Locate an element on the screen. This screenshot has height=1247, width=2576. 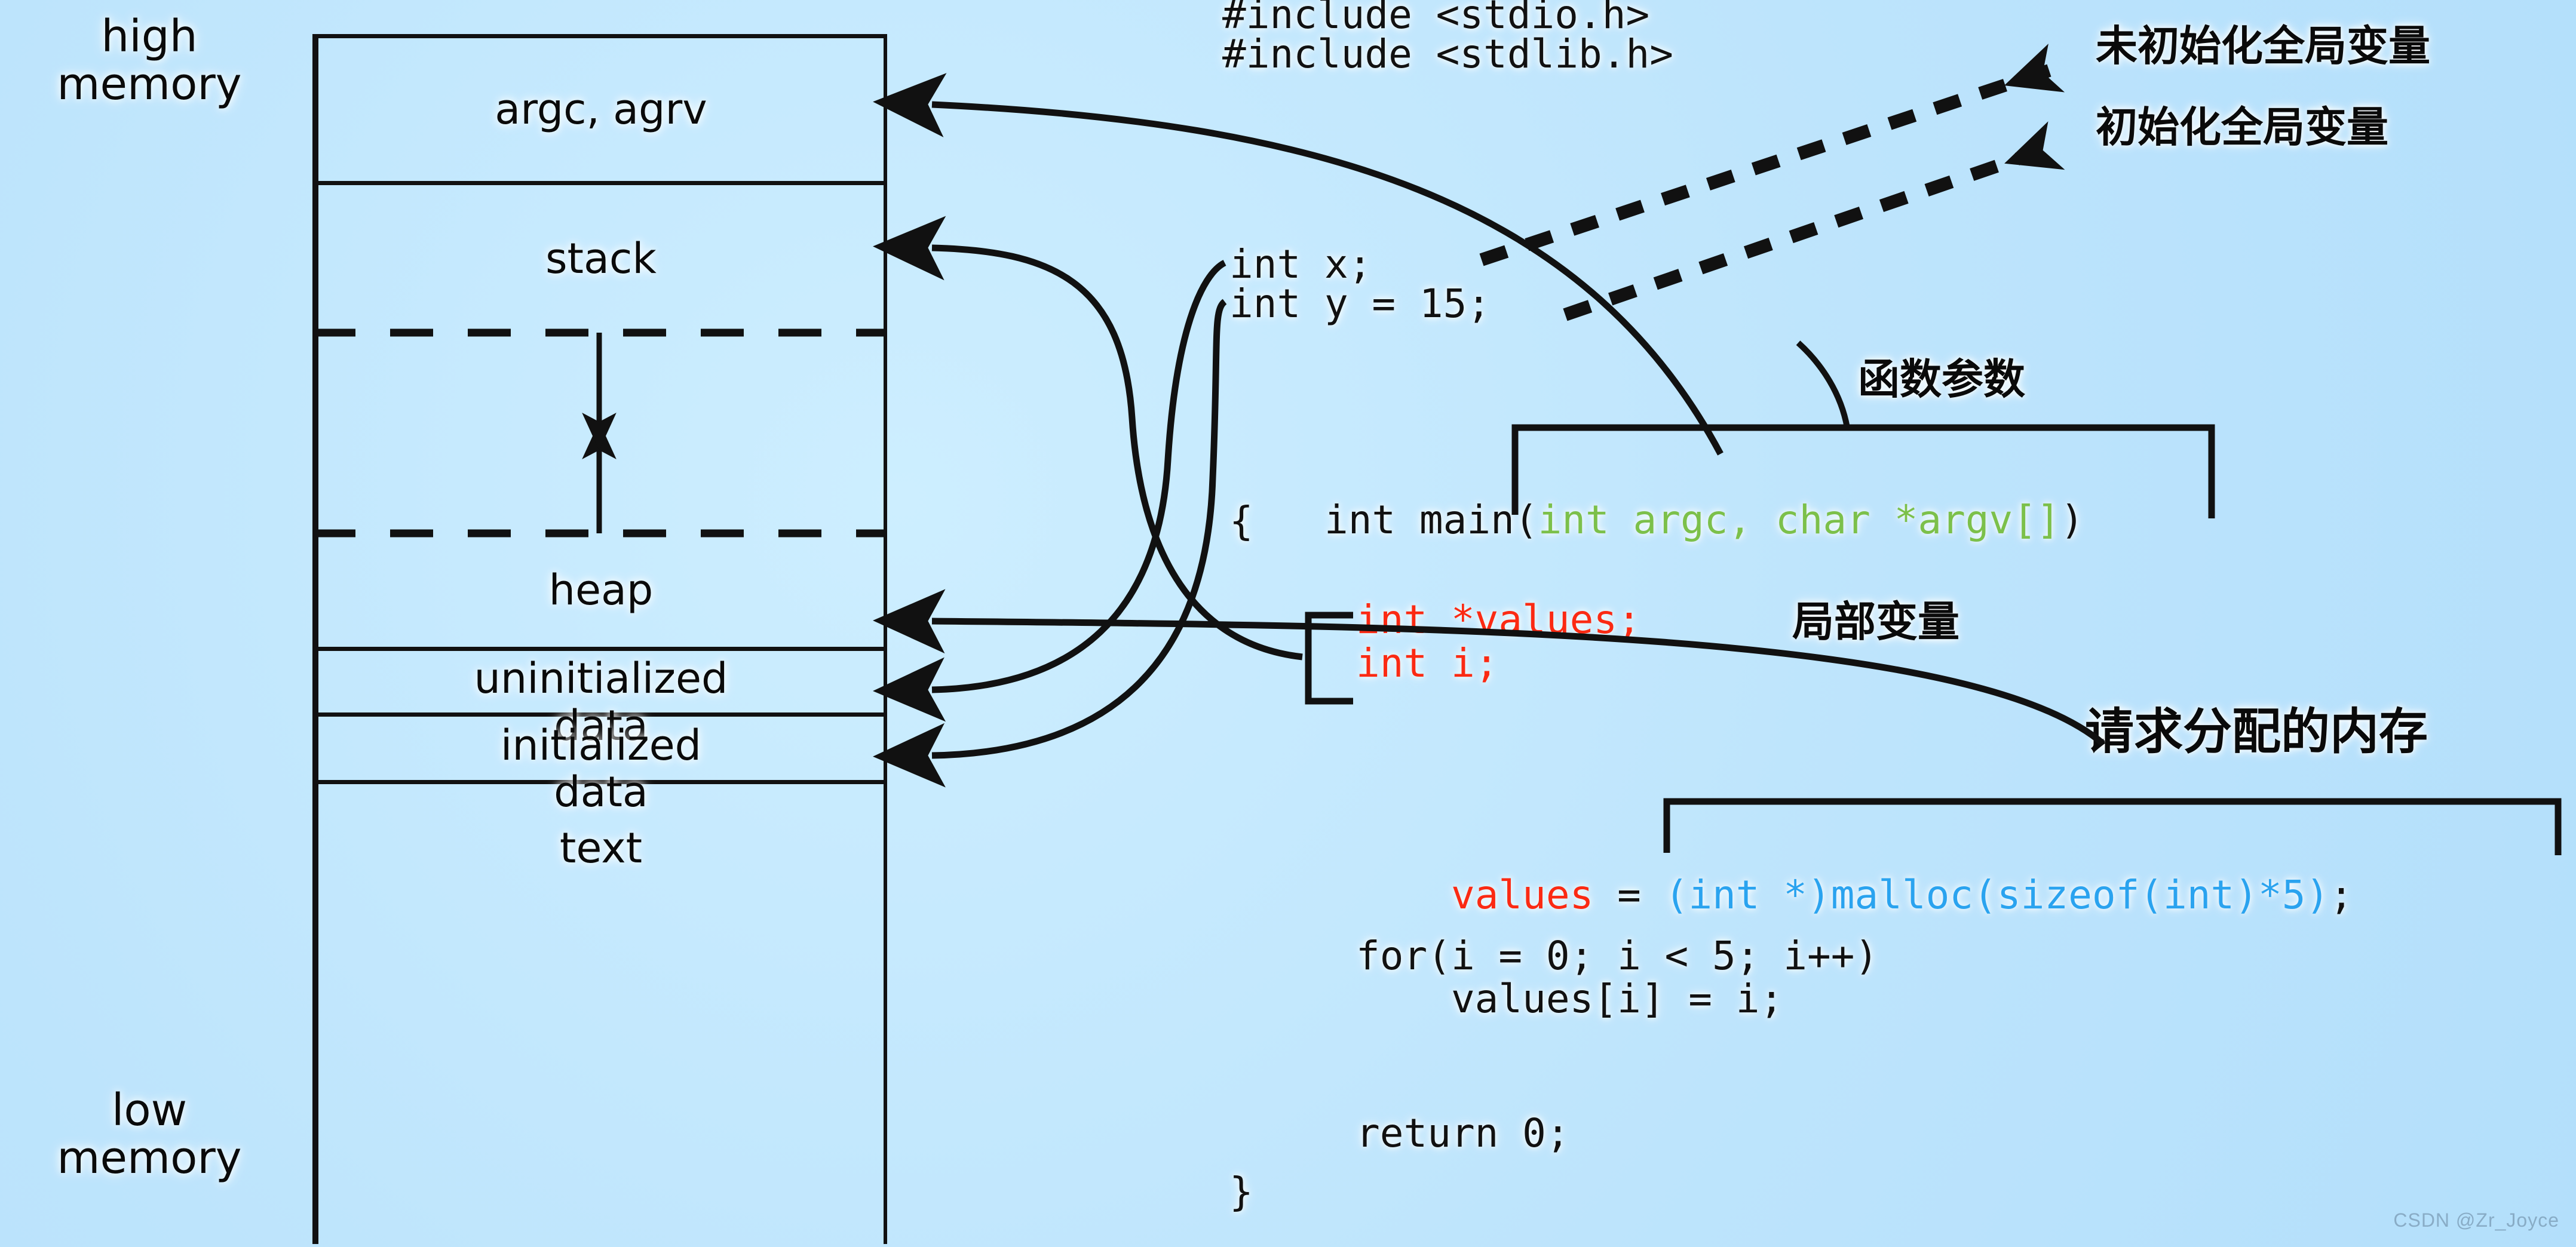
high-memory-label: high memory is located at coordinates (149, 60).